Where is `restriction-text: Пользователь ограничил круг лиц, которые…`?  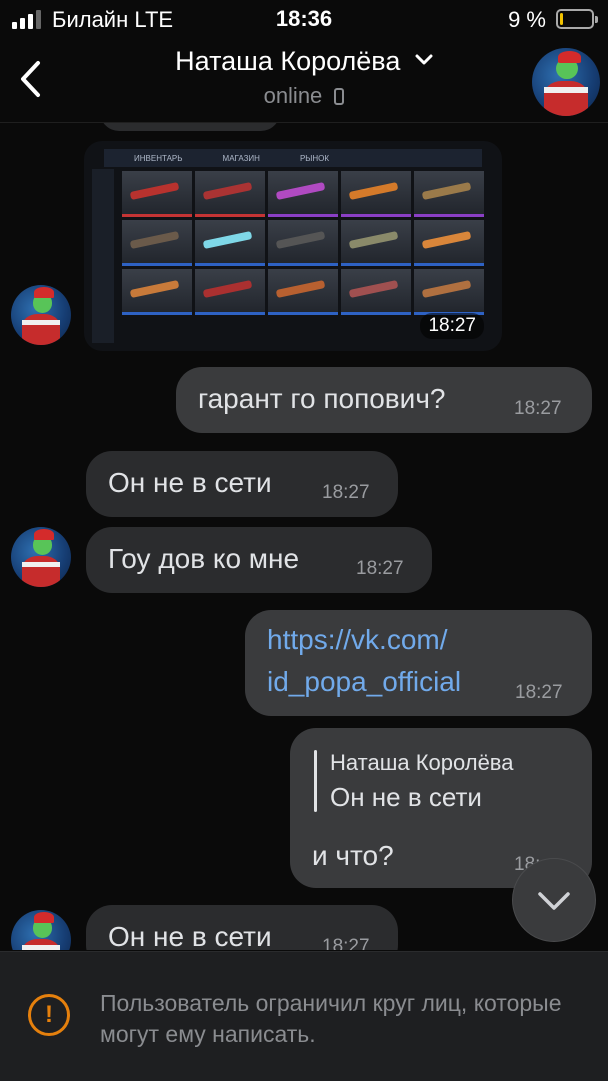
restriction-text: Пользователь ограничил круг лиц, которые… is located at coordinates (331, 1018).